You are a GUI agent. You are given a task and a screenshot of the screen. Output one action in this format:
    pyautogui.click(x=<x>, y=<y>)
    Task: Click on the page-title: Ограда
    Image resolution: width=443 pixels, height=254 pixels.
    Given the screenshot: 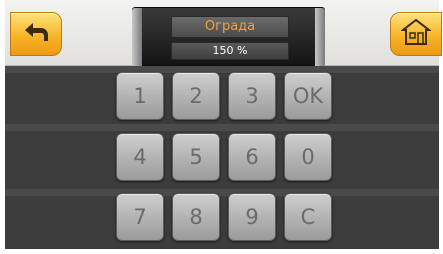 What is the action you would take?
    pyautogui.click(x=230, y=27)
    